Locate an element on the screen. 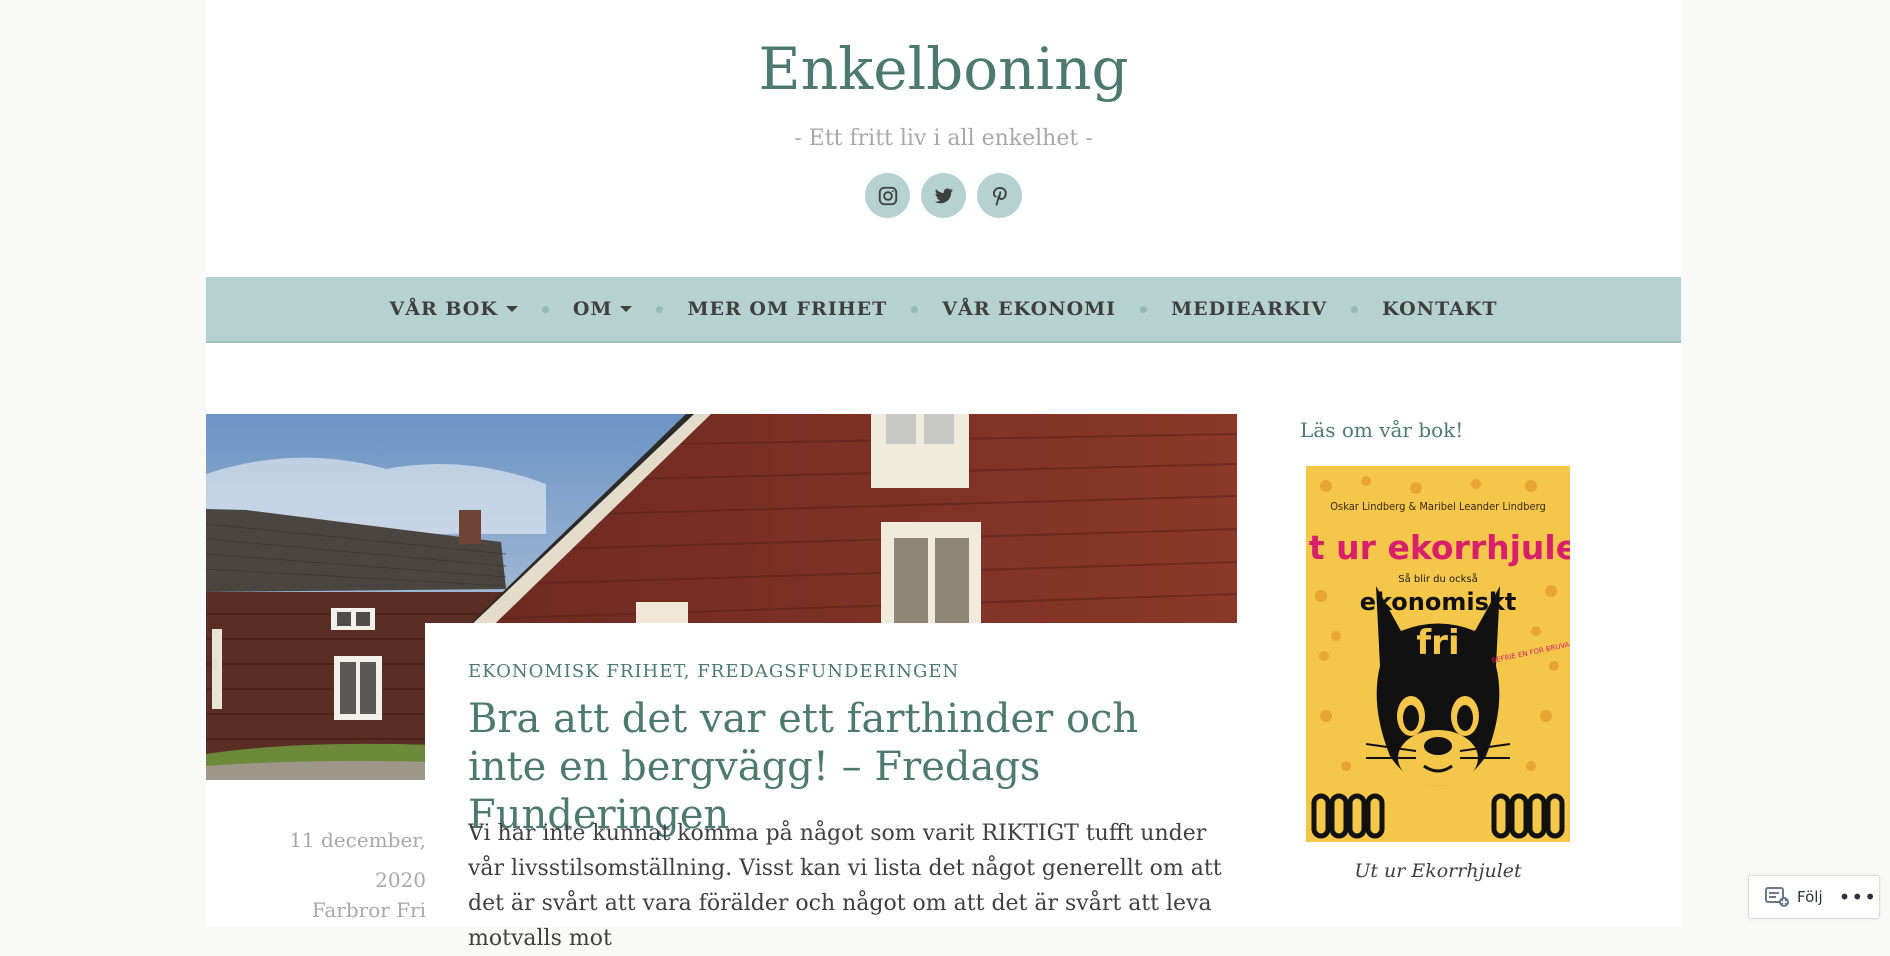 Image resolution: width=1890 pixels, height=956 pixels. nav-item-var-bok: VÅR BOK is located at coordinates (453, 309).